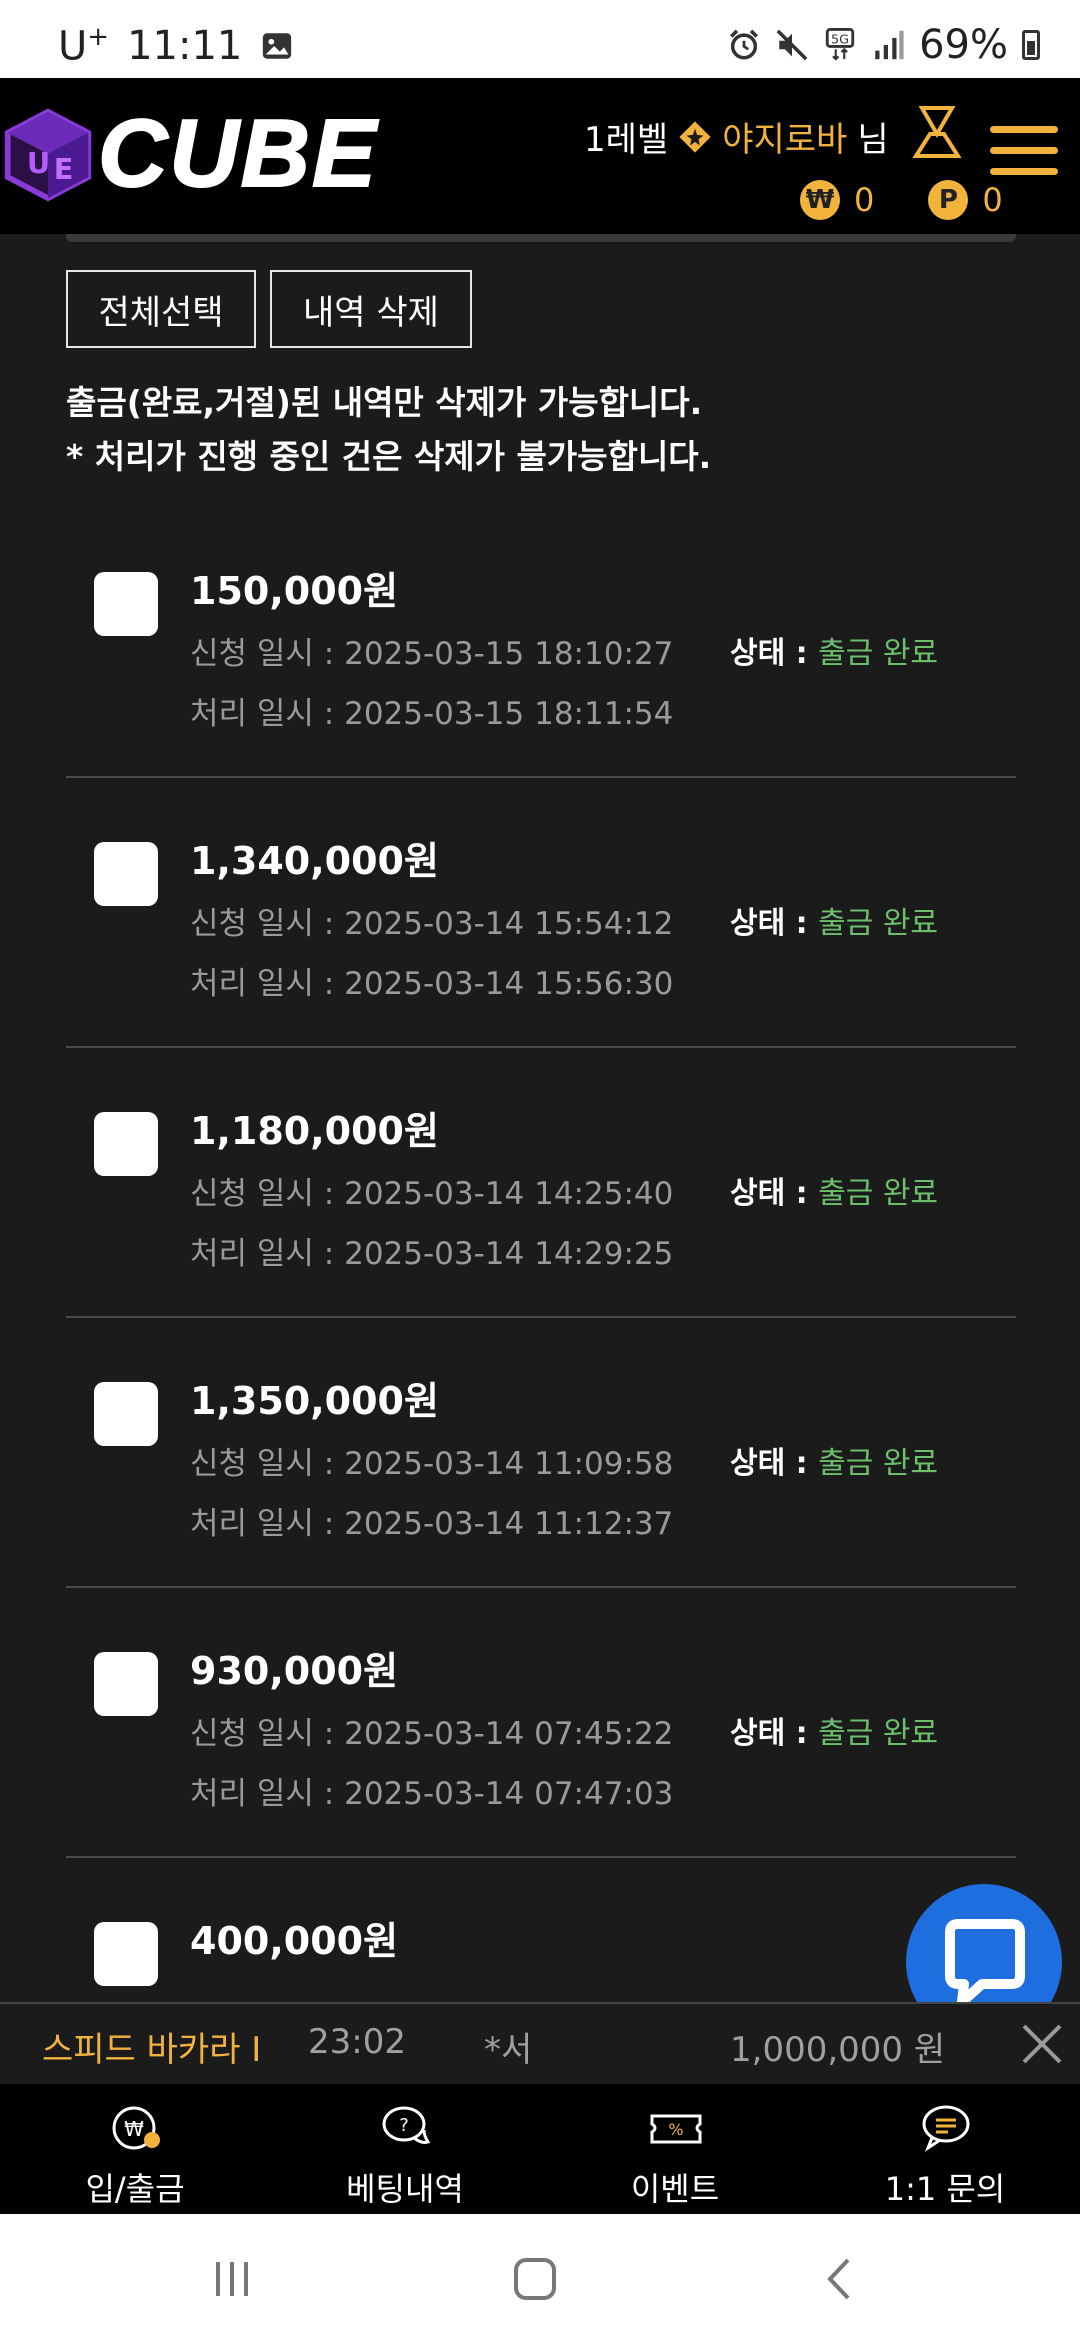  I want to click on recent-apps-icon, so click(233, 2279).